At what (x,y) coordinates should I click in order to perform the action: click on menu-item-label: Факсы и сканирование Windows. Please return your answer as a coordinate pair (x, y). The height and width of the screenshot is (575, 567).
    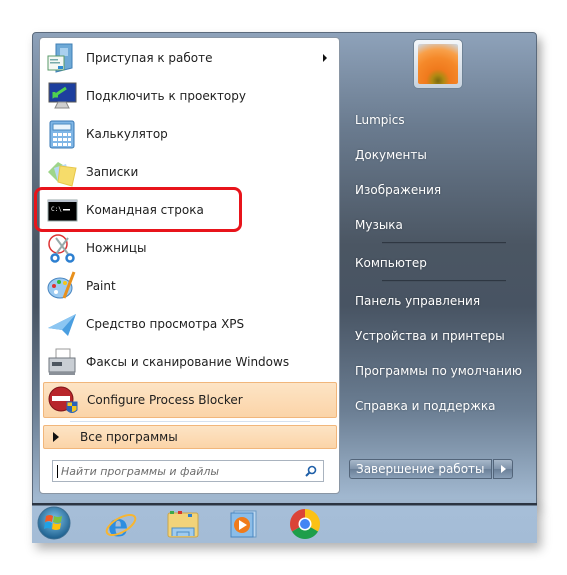
    Looking at the image, I should click on (188, 362).